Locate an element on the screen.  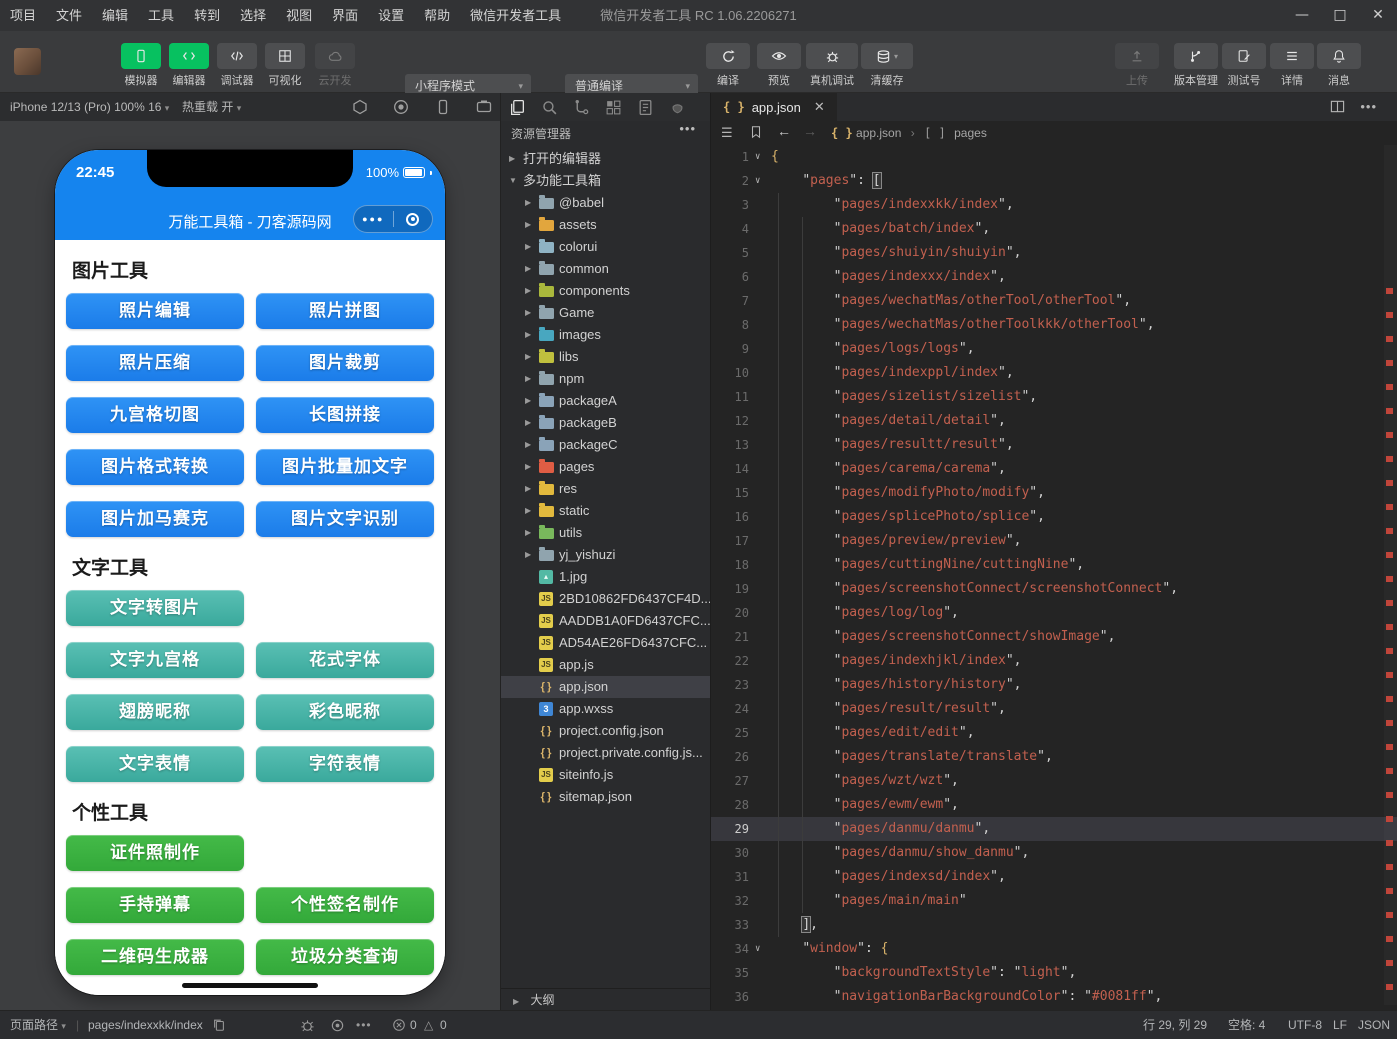
code-line: 9 "pages/logs/logs", is located at coordinates (1054, 349).